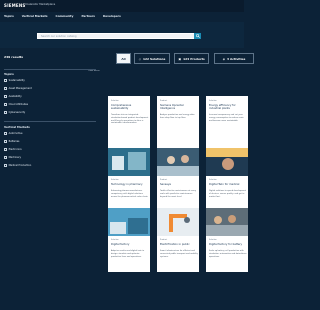 Image resolution: width=320 pixels, height=310 pixels. What do you see at coordinates (123, 58) in the screenshot?
I see `tab-all: All` at bounding box center [123, 58].